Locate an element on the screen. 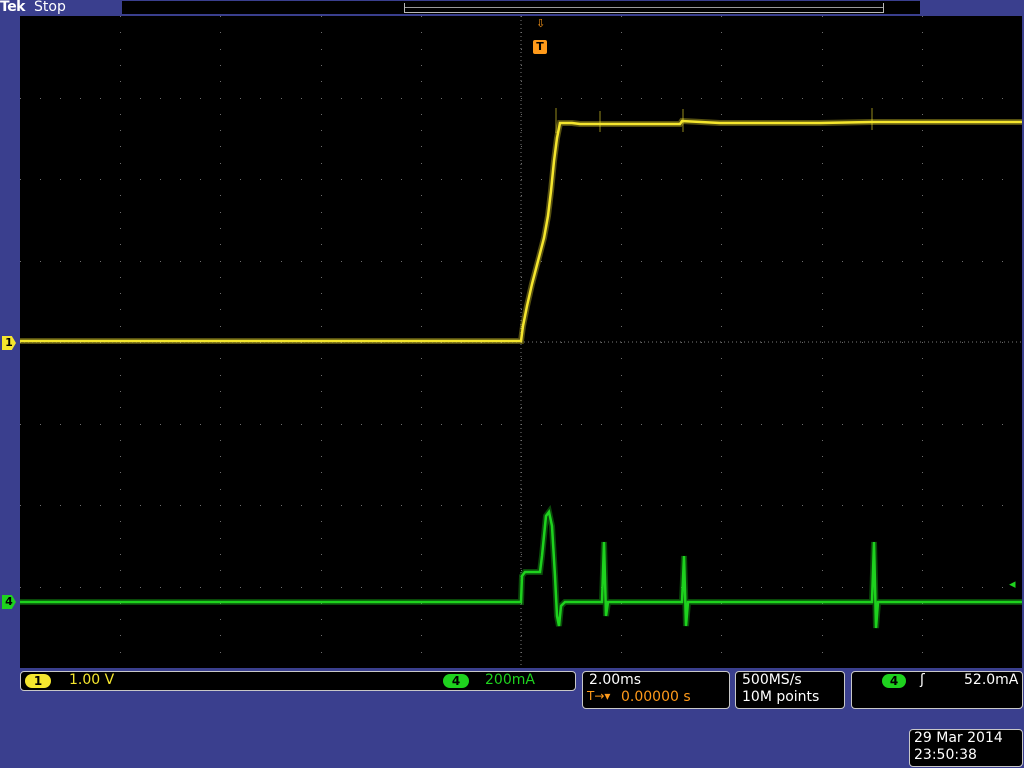 This screenshot has width=1024, height=768. trigger-delay-icon: T→▾ is located at coordinates (599, 696).